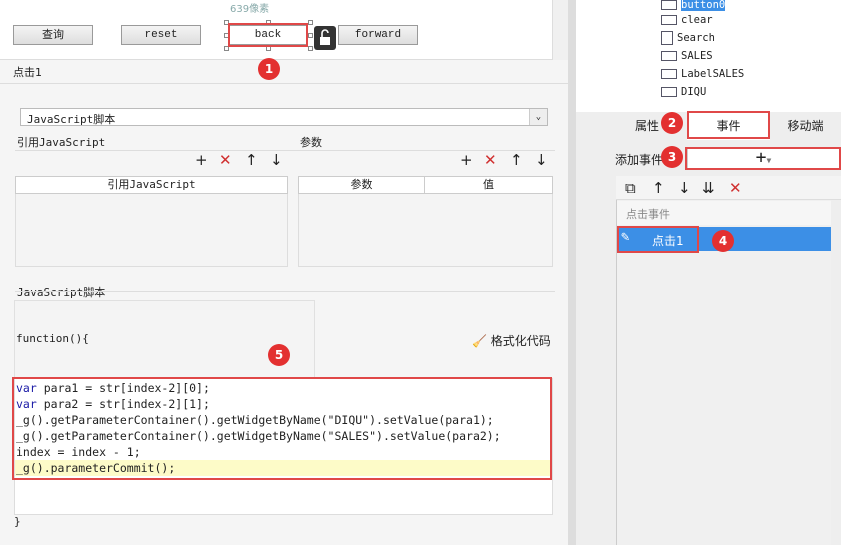 The image size is (841, 545). I want to click on tree-item: LabelSALES, so click(702, 74).